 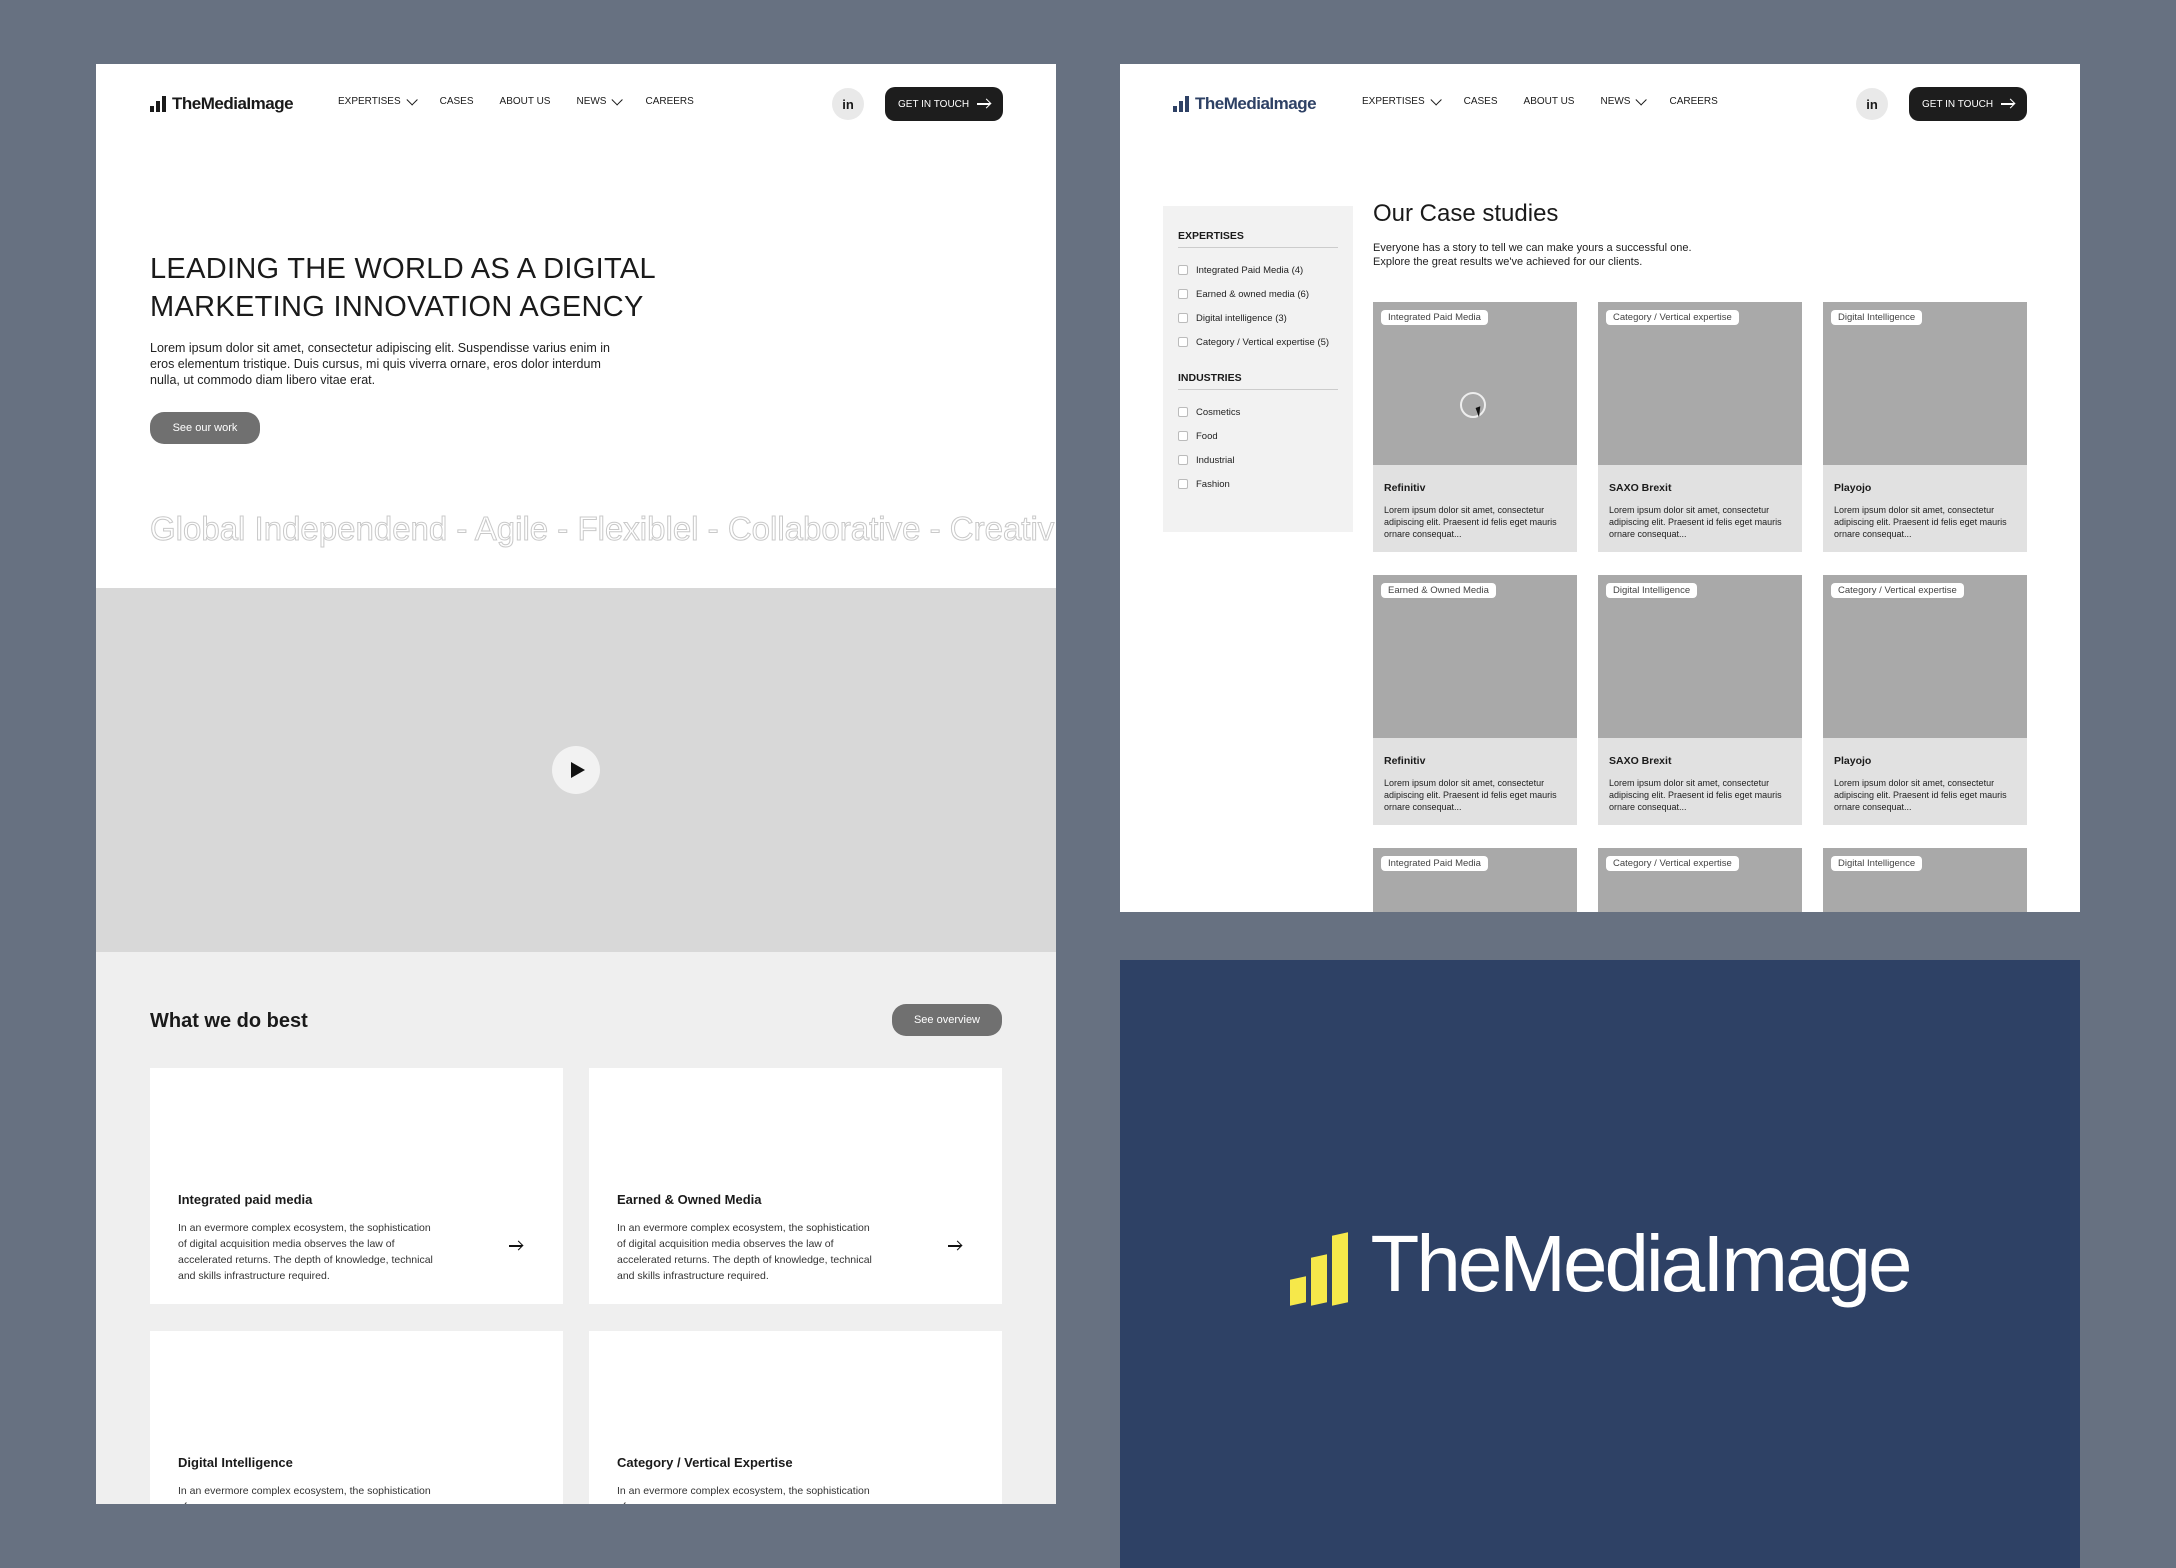 What do you see at coordinates (1213, 484) in the screenshot?
I see `filter-label: Fashion` at bounding box center [1213, 484].